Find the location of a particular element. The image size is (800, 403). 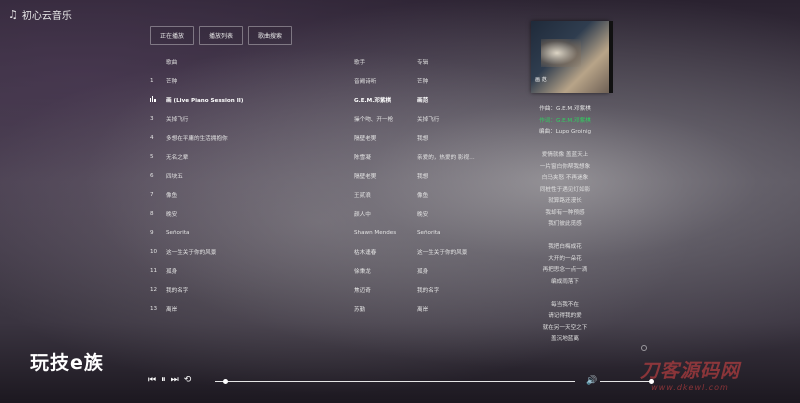

table-row: 8 晚安 颜人中 晚安 is located at coordinates (330, 213).